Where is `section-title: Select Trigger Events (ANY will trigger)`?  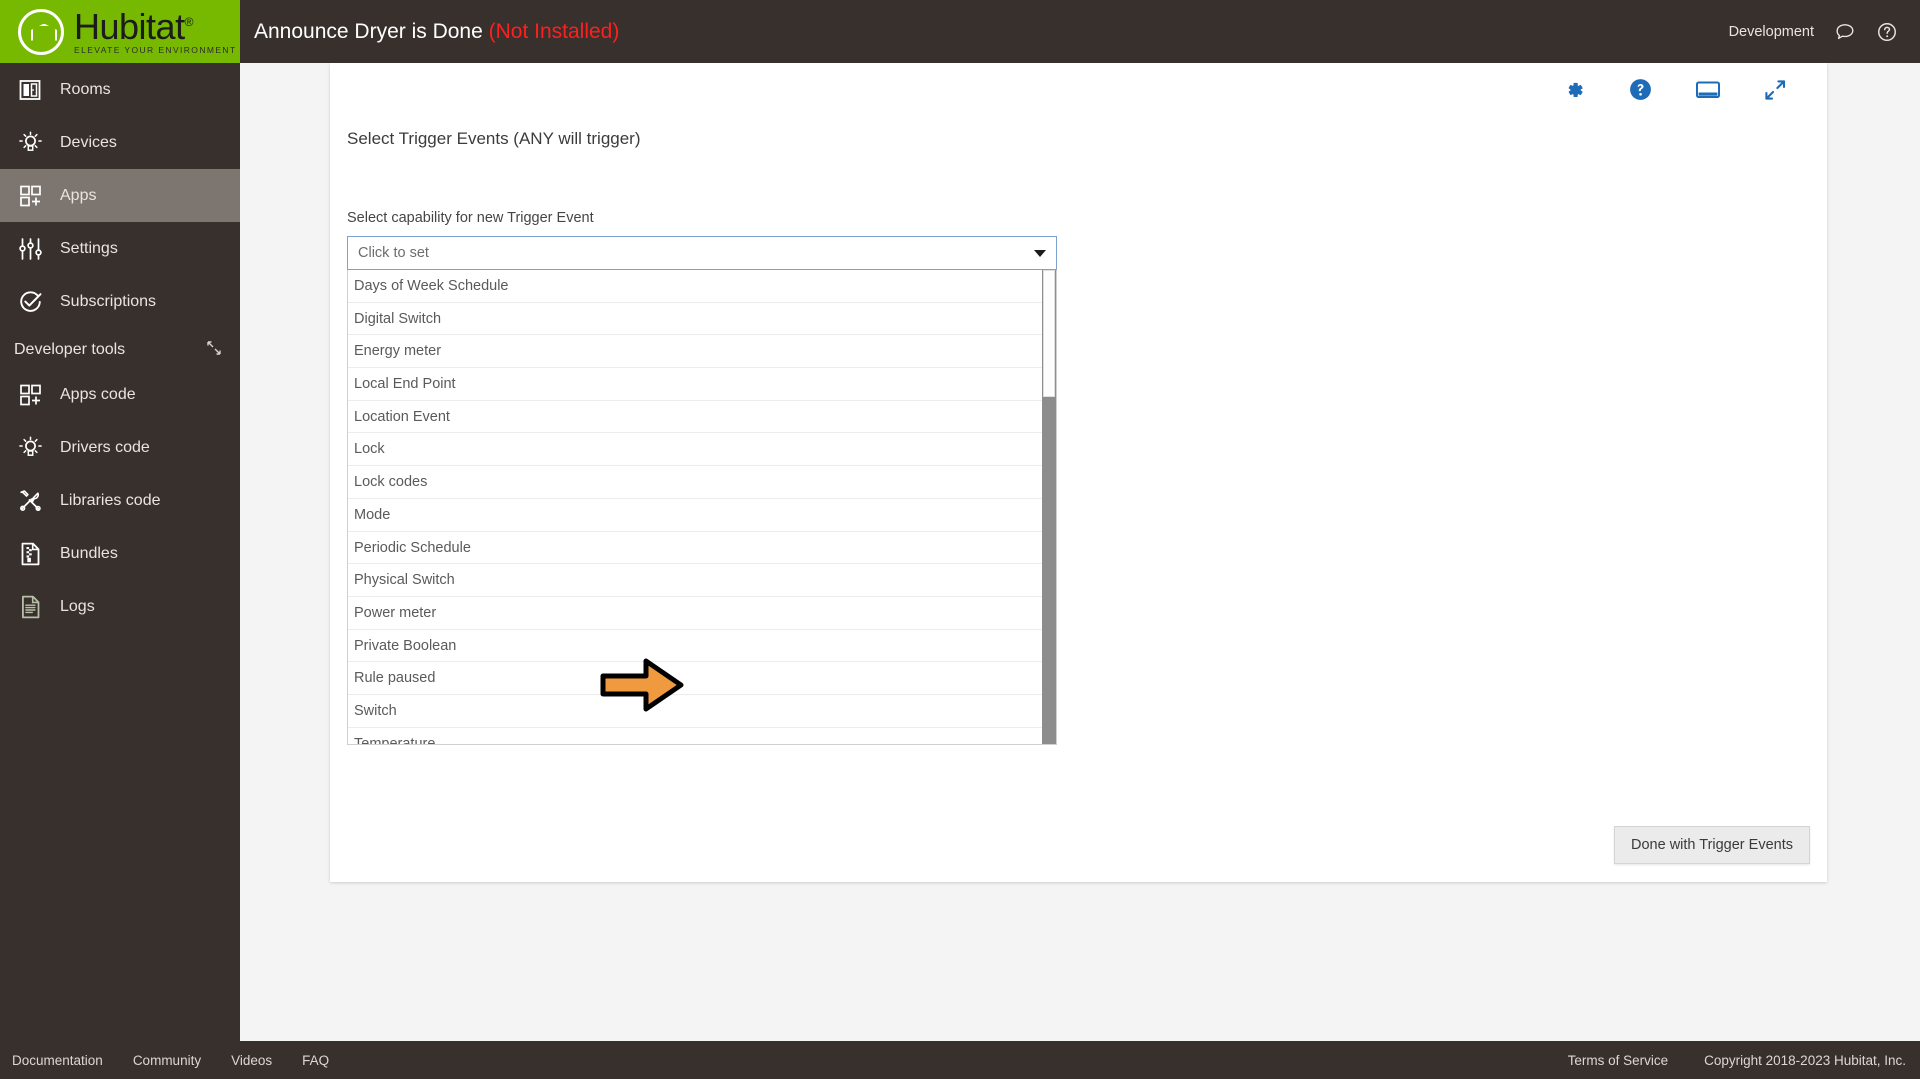 section-title: Select Trigger Events (ANY will trigger) is located at coordinates (494, 138).